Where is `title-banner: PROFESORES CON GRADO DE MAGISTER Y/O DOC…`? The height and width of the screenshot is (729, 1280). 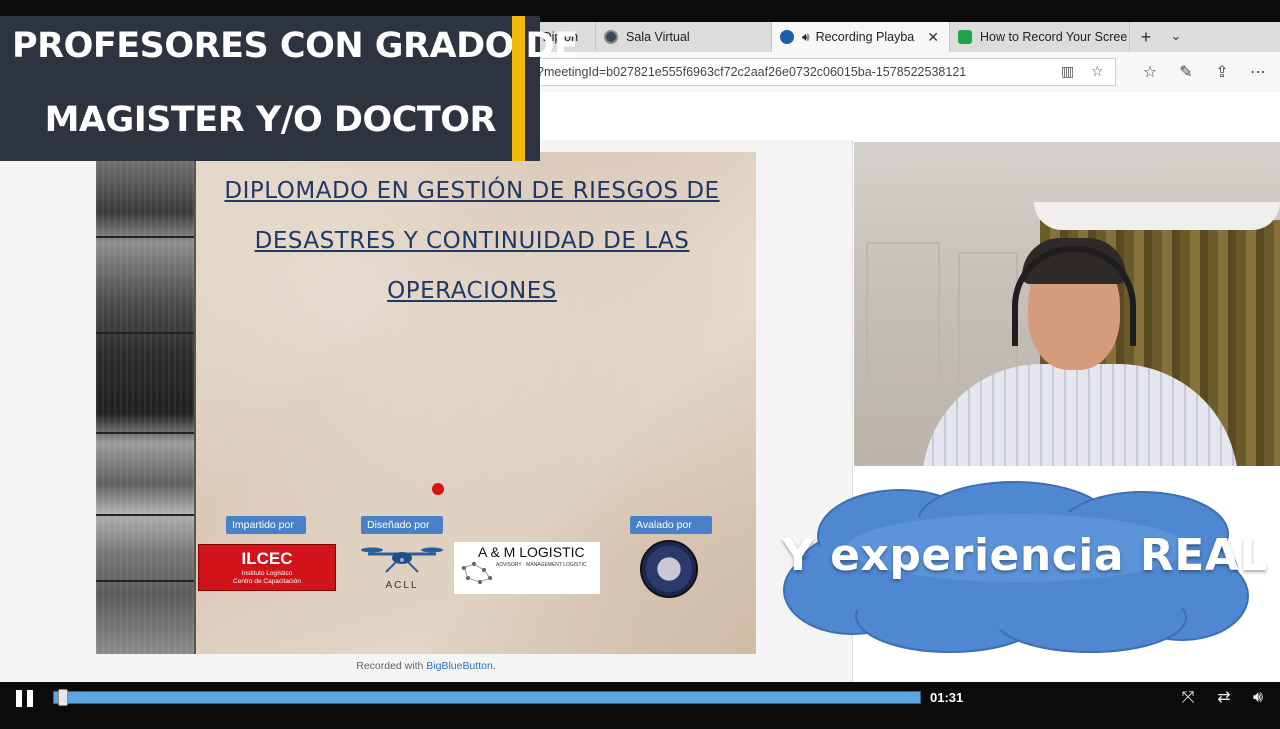
title-banner: PROFESORES CON GRADO DE MAGISTER Y/O DOC… is located at coordinates (289, 88).